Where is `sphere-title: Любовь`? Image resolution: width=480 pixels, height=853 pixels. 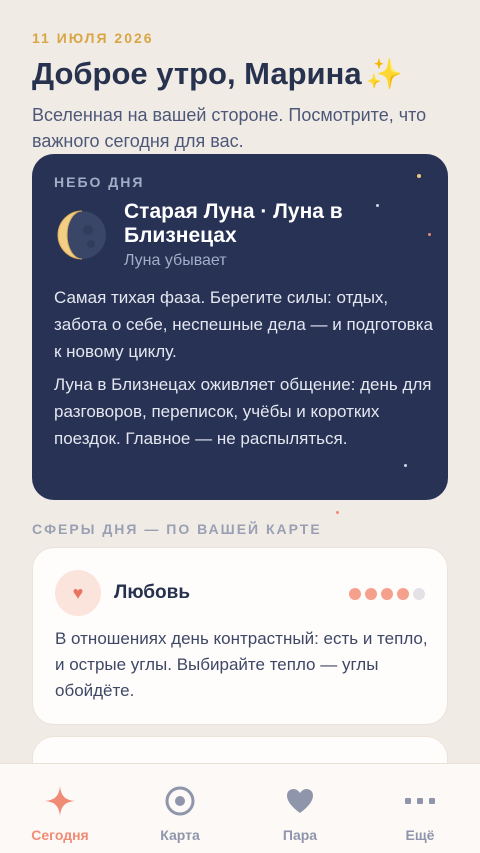 sphere-title: Любовь is located at coordinates (152, 592).